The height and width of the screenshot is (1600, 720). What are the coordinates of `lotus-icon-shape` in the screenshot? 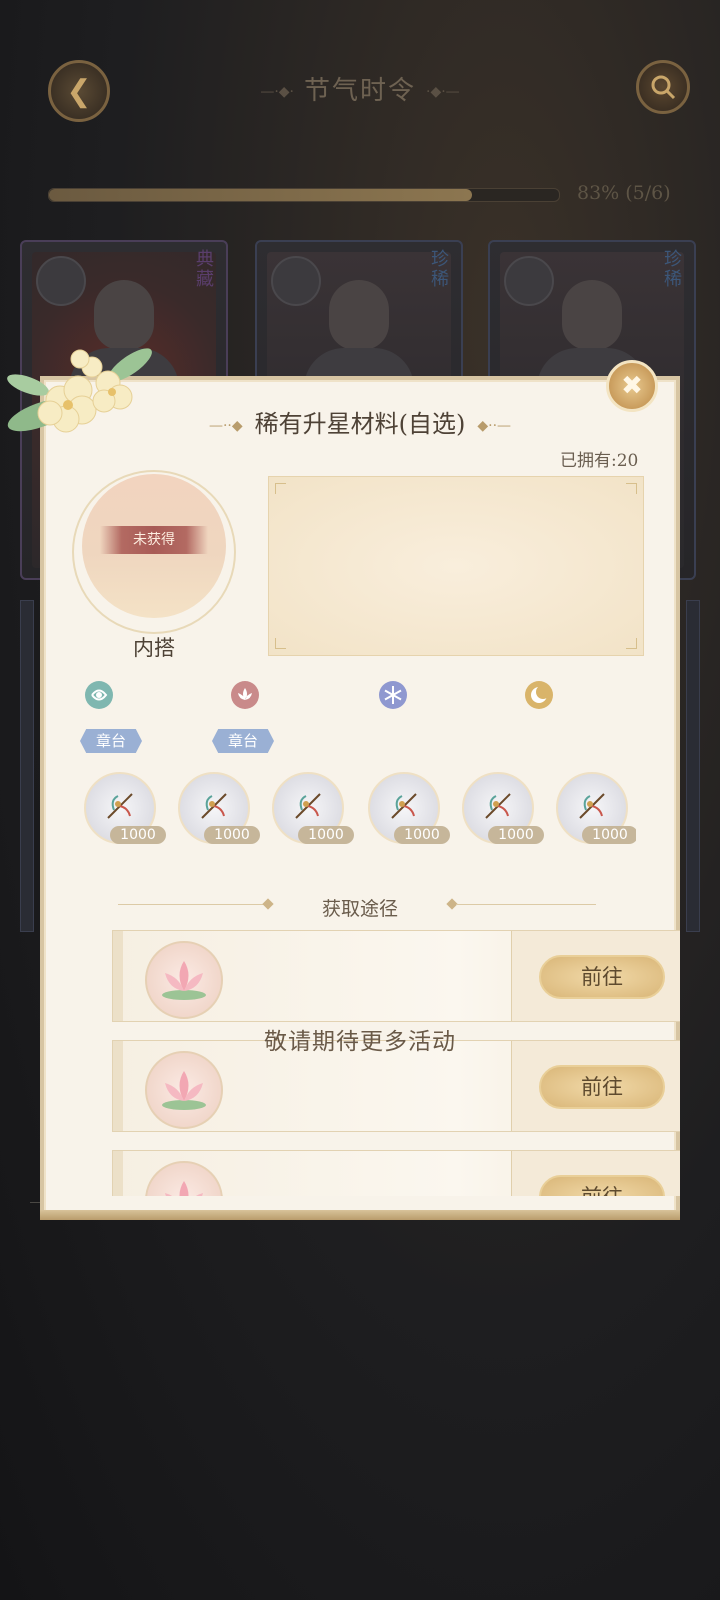 It's located at (245, 695).